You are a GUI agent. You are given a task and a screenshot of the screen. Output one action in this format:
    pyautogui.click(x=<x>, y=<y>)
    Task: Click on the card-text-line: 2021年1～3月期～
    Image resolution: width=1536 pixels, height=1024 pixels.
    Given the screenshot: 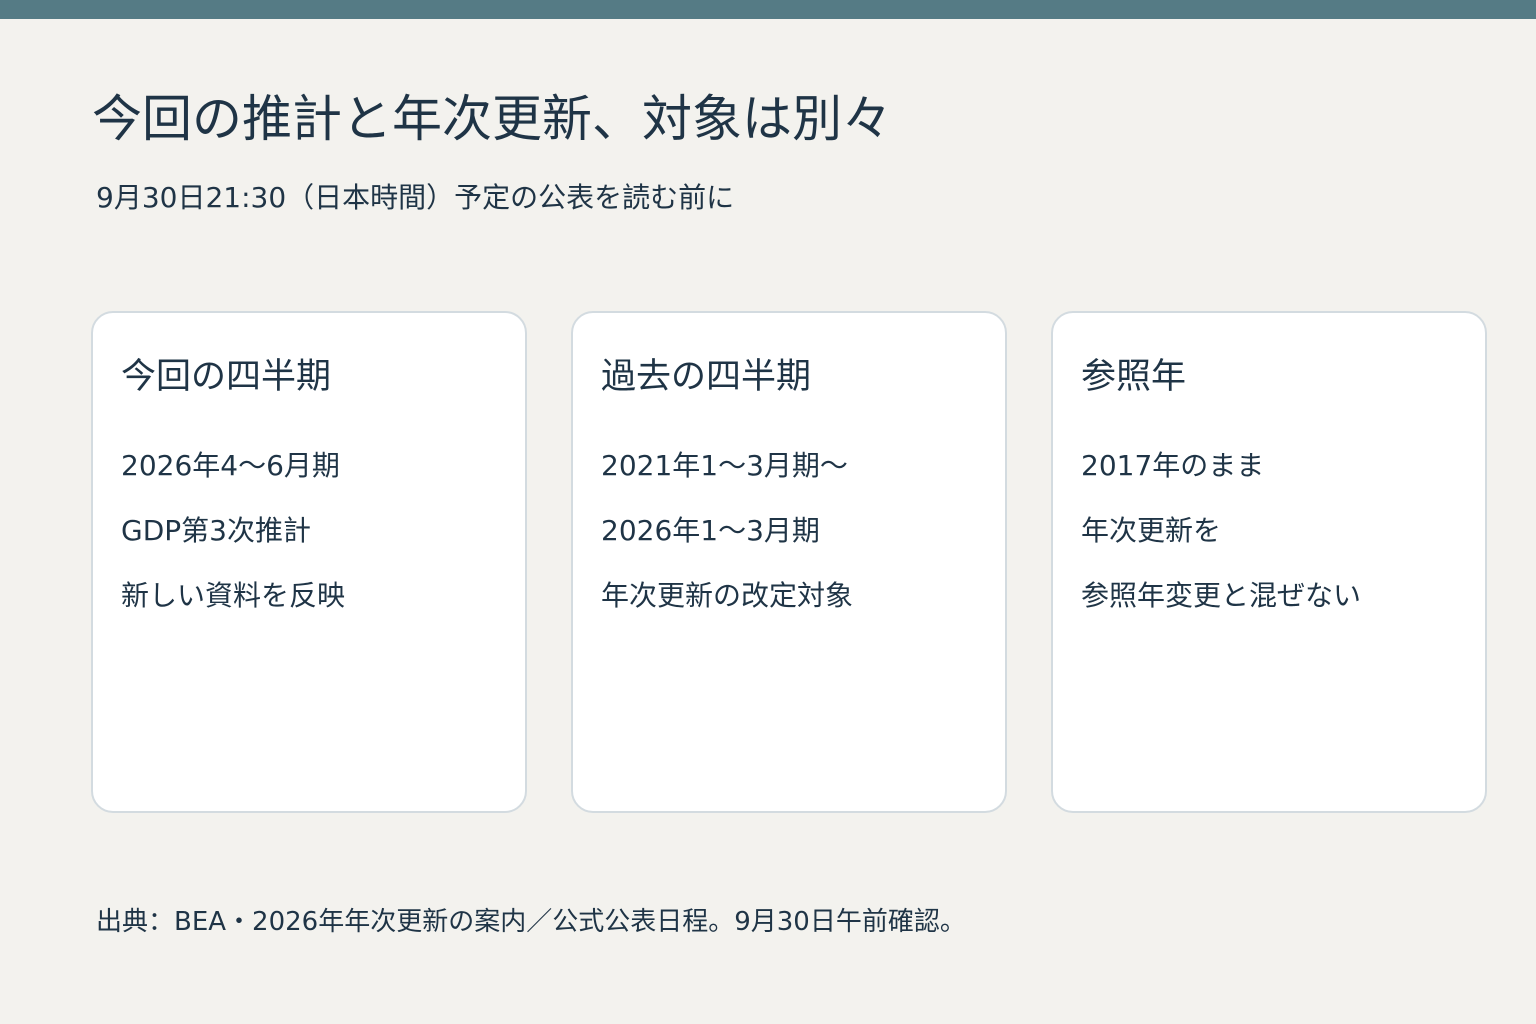 What is the action you would take?
    pyautogui.click(x=724, y=465)
    